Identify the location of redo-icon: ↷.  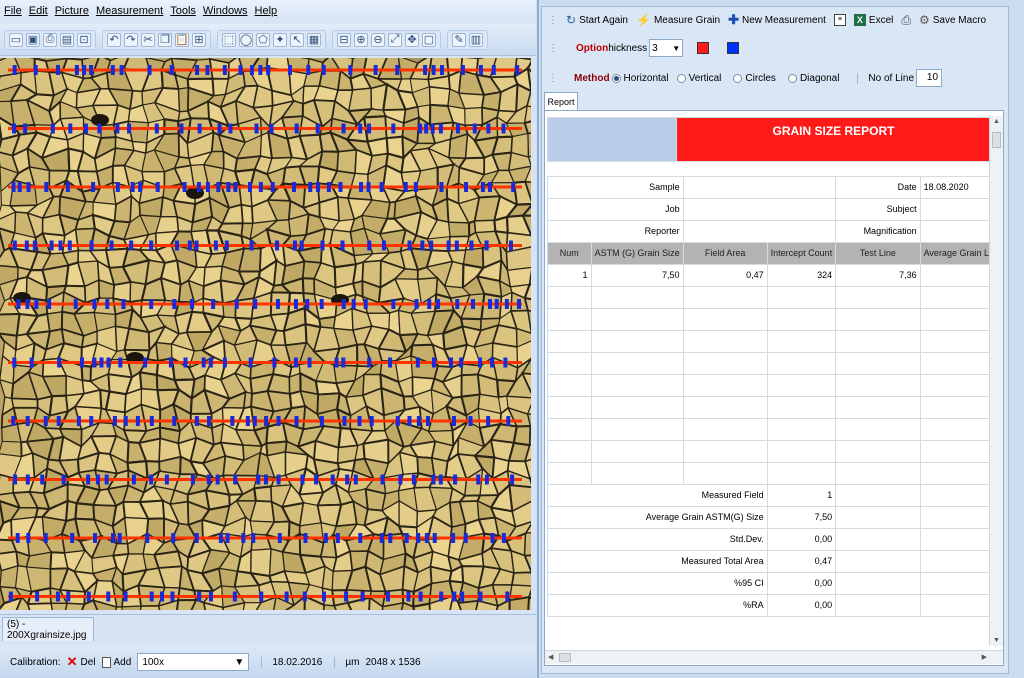
(131, 39).